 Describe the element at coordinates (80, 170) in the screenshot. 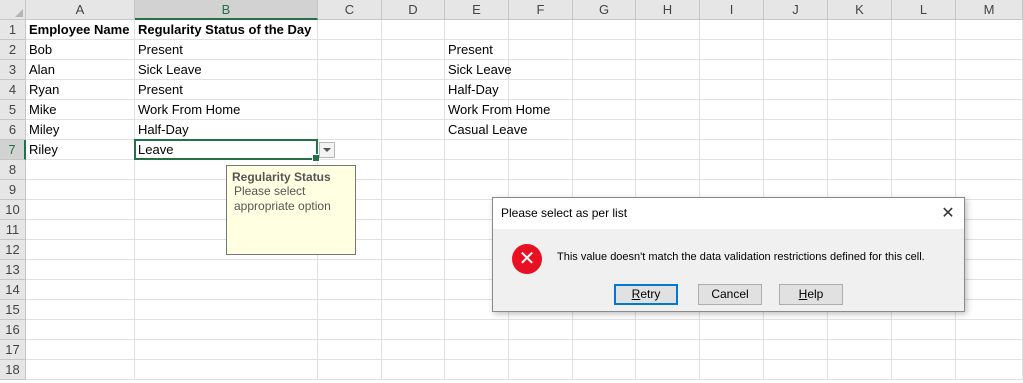

I see `cell-a8` at that location.